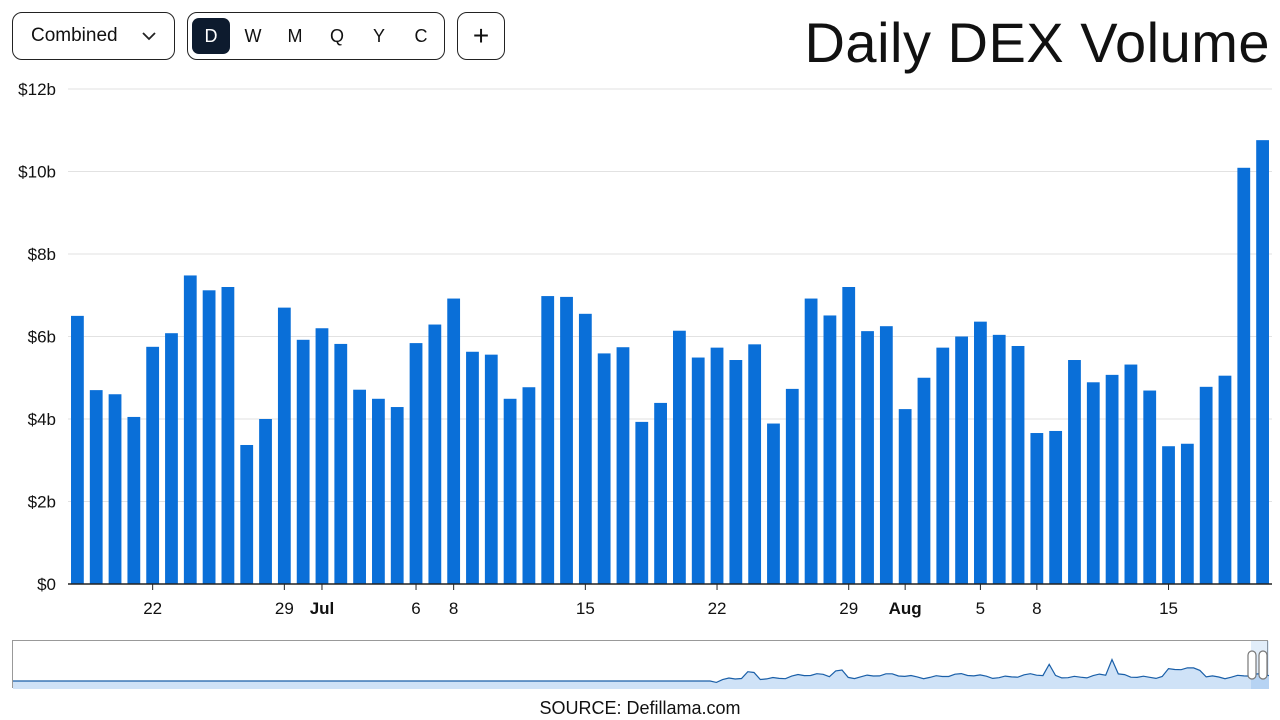 This screenshot has width=1280, height=720. I want to click on y-tick-label: $2b, so click(42, 502).